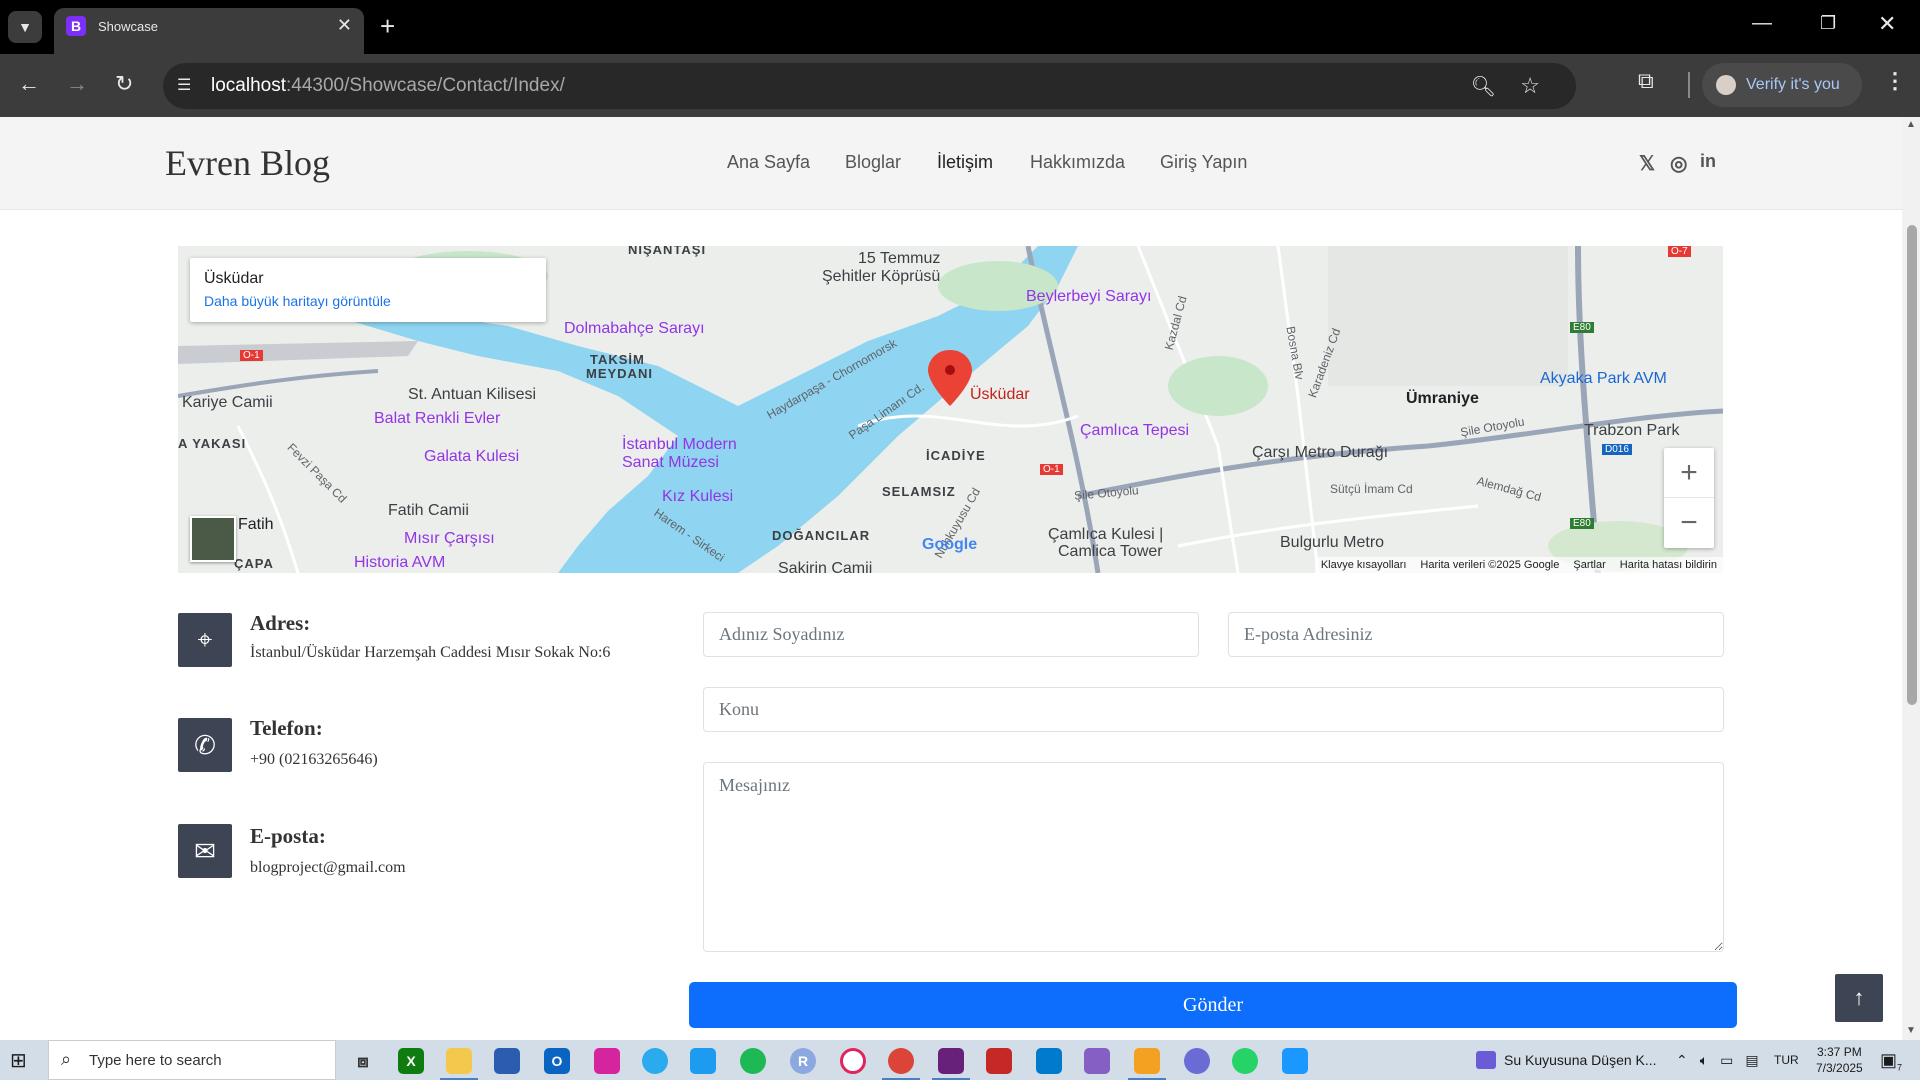 The width and height of the screenshot is (1920, 1080). What do you see at coordinates (155, 1060) in the screenshot?
I see `taskbar-search-placeholder: Type here to search` at bounding box center [155, 1060].